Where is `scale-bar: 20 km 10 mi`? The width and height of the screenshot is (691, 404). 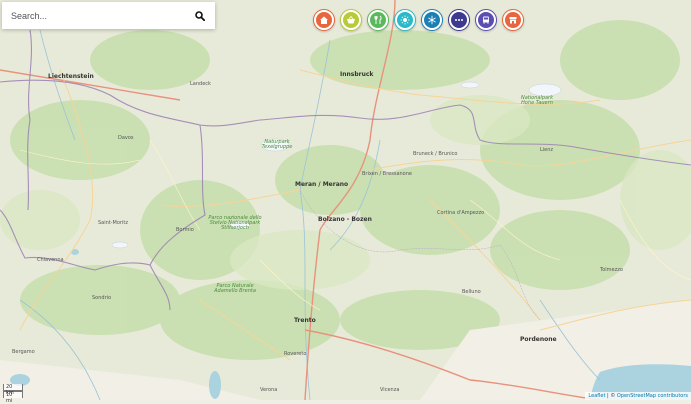
scale-bar: 20 km 10 mi is located at coordinates (13, 394).